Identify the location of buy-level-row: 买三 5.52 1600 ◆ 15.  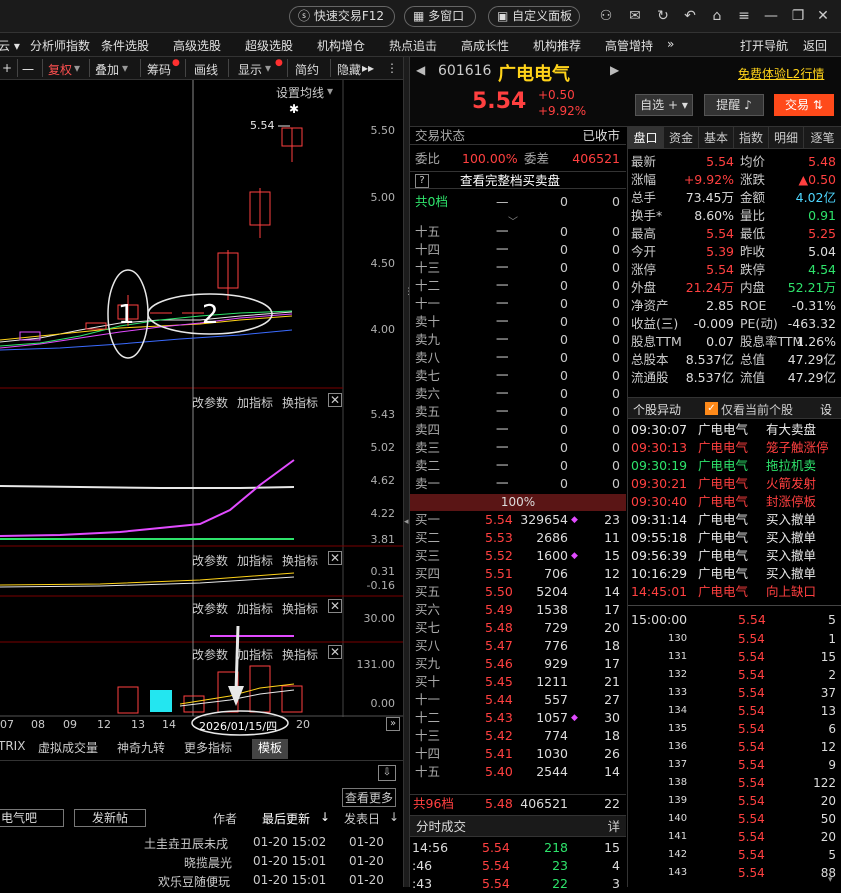
(518, 556).